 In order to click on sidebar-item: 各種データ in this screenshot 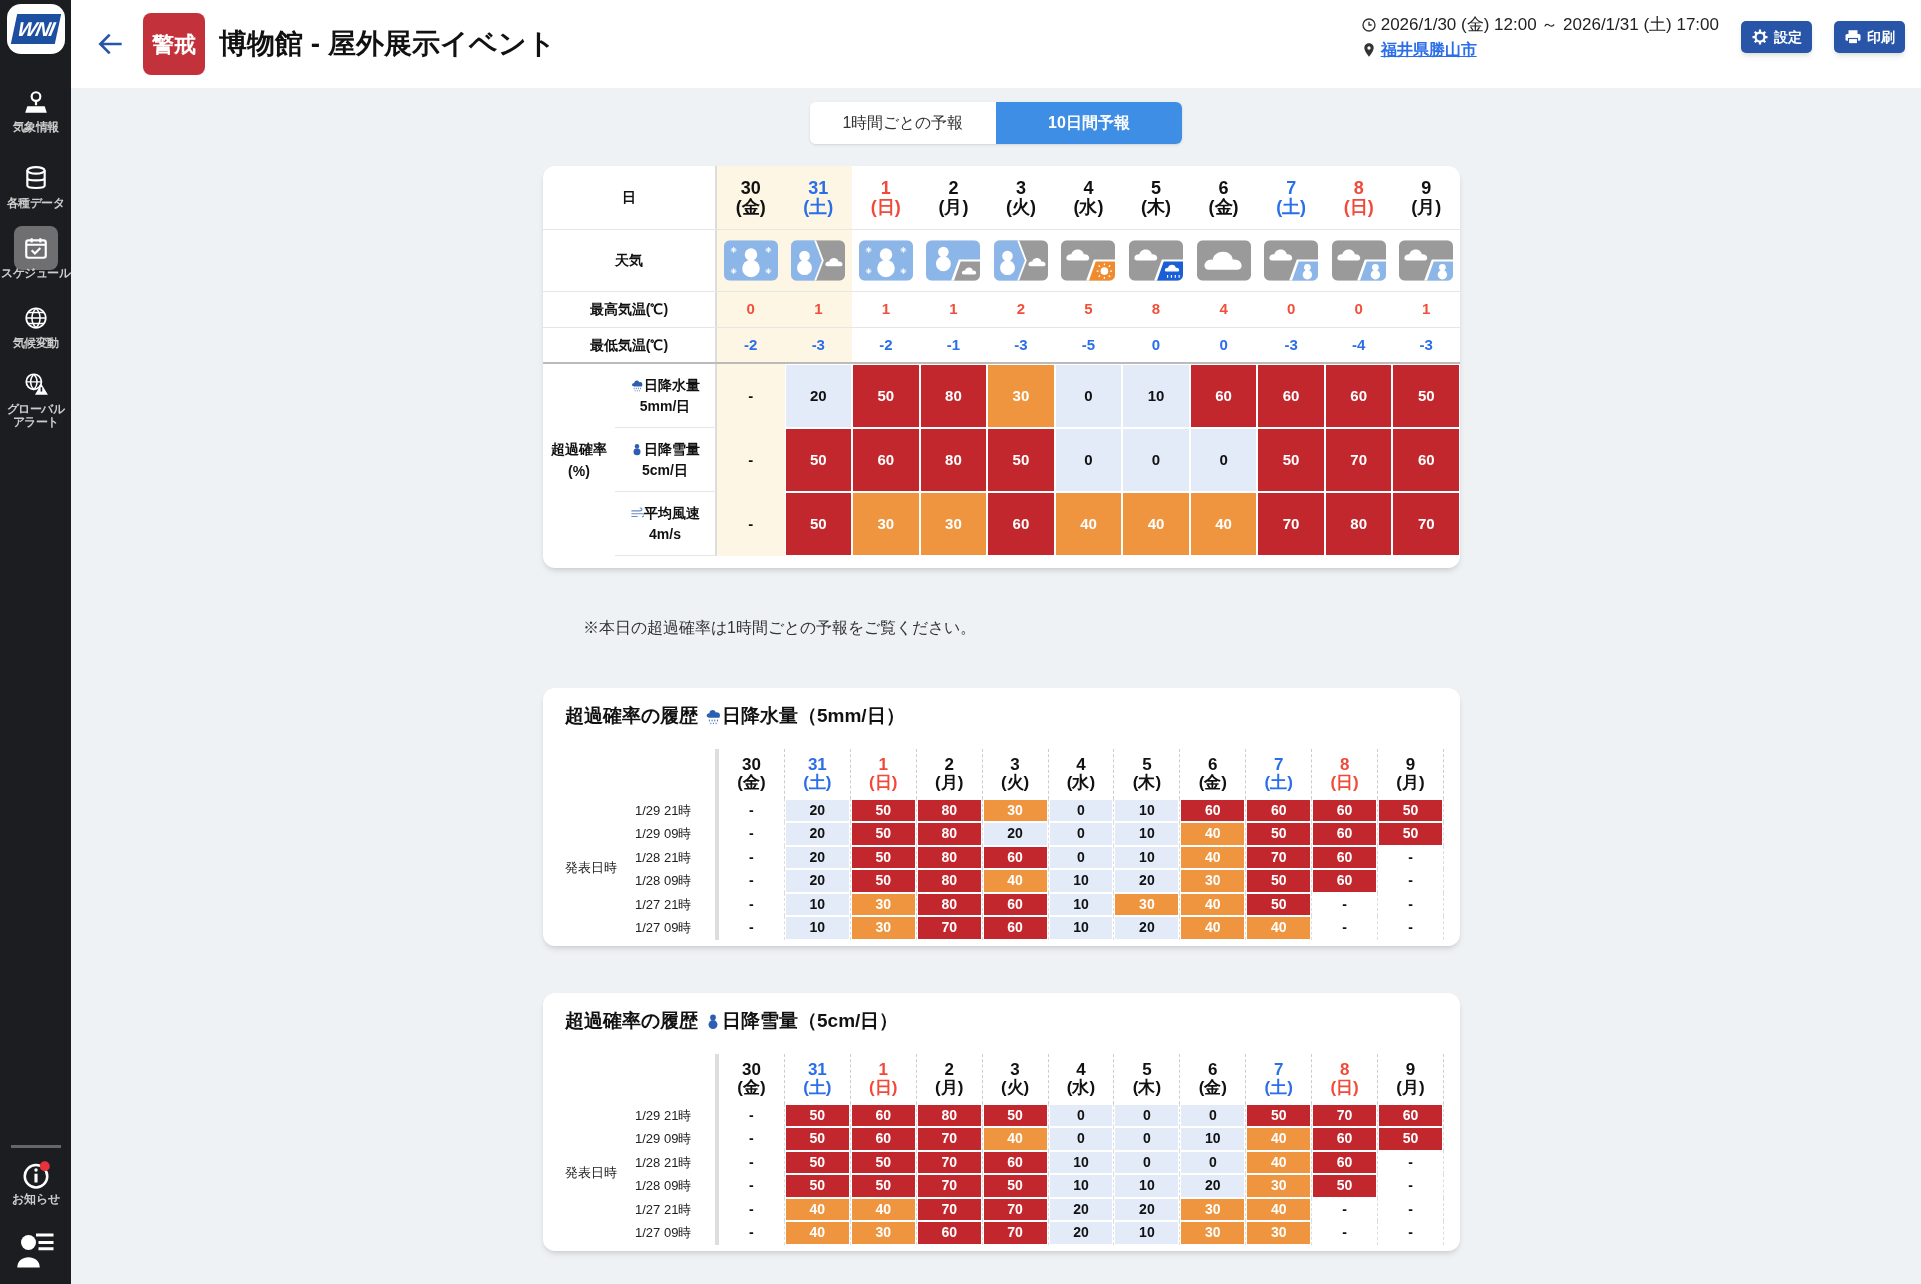, I will do `click(35, 183)`.